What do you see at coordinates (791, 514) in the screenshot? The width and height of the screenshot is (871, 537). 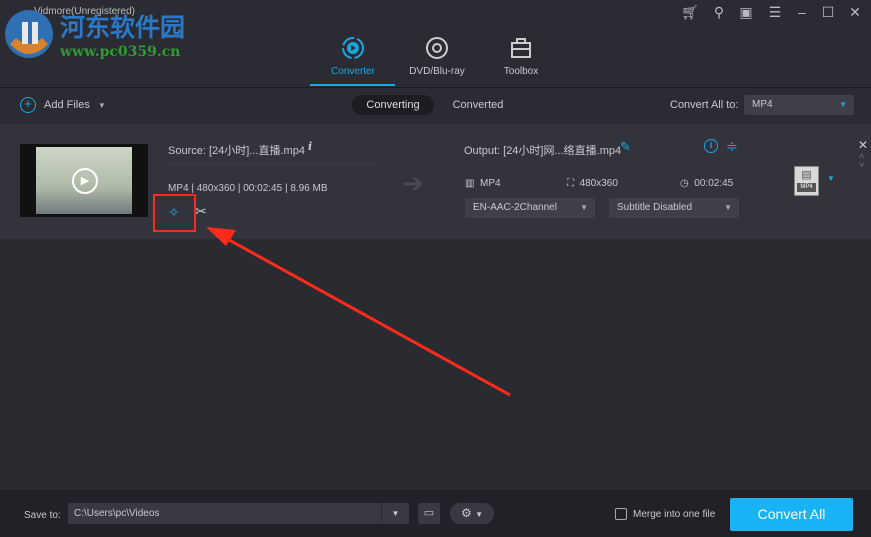 I see `convert-all-button: Convert All` at bounding box center [791, 514].